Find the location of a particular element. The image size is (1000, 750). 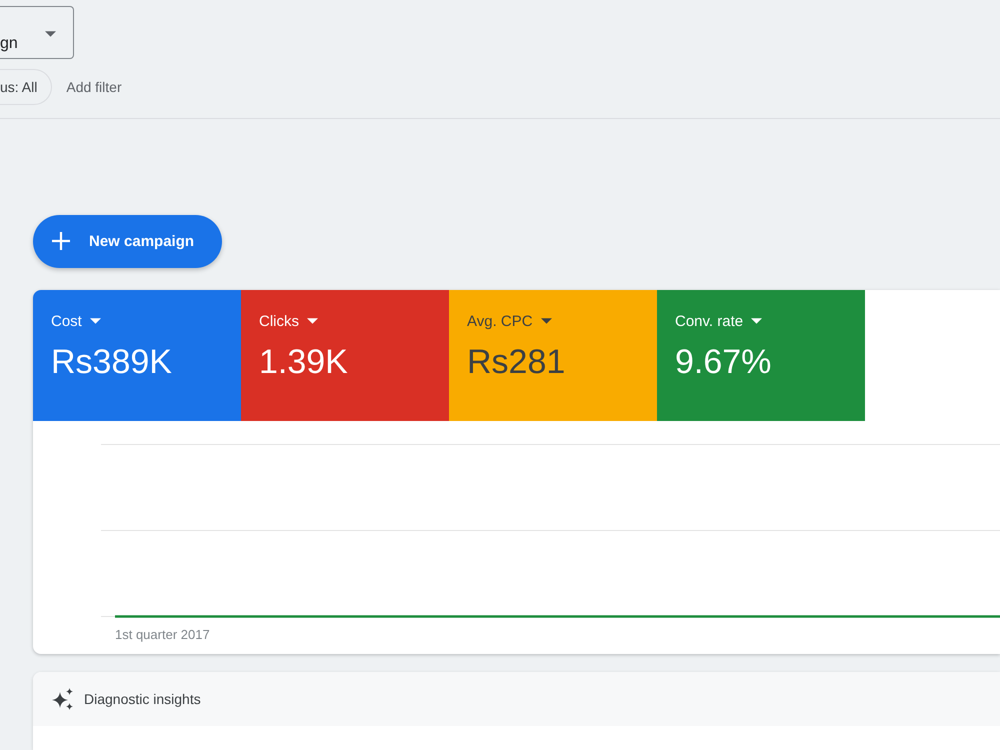

metric-value: Rs281 is located at coordinates (516, 361).